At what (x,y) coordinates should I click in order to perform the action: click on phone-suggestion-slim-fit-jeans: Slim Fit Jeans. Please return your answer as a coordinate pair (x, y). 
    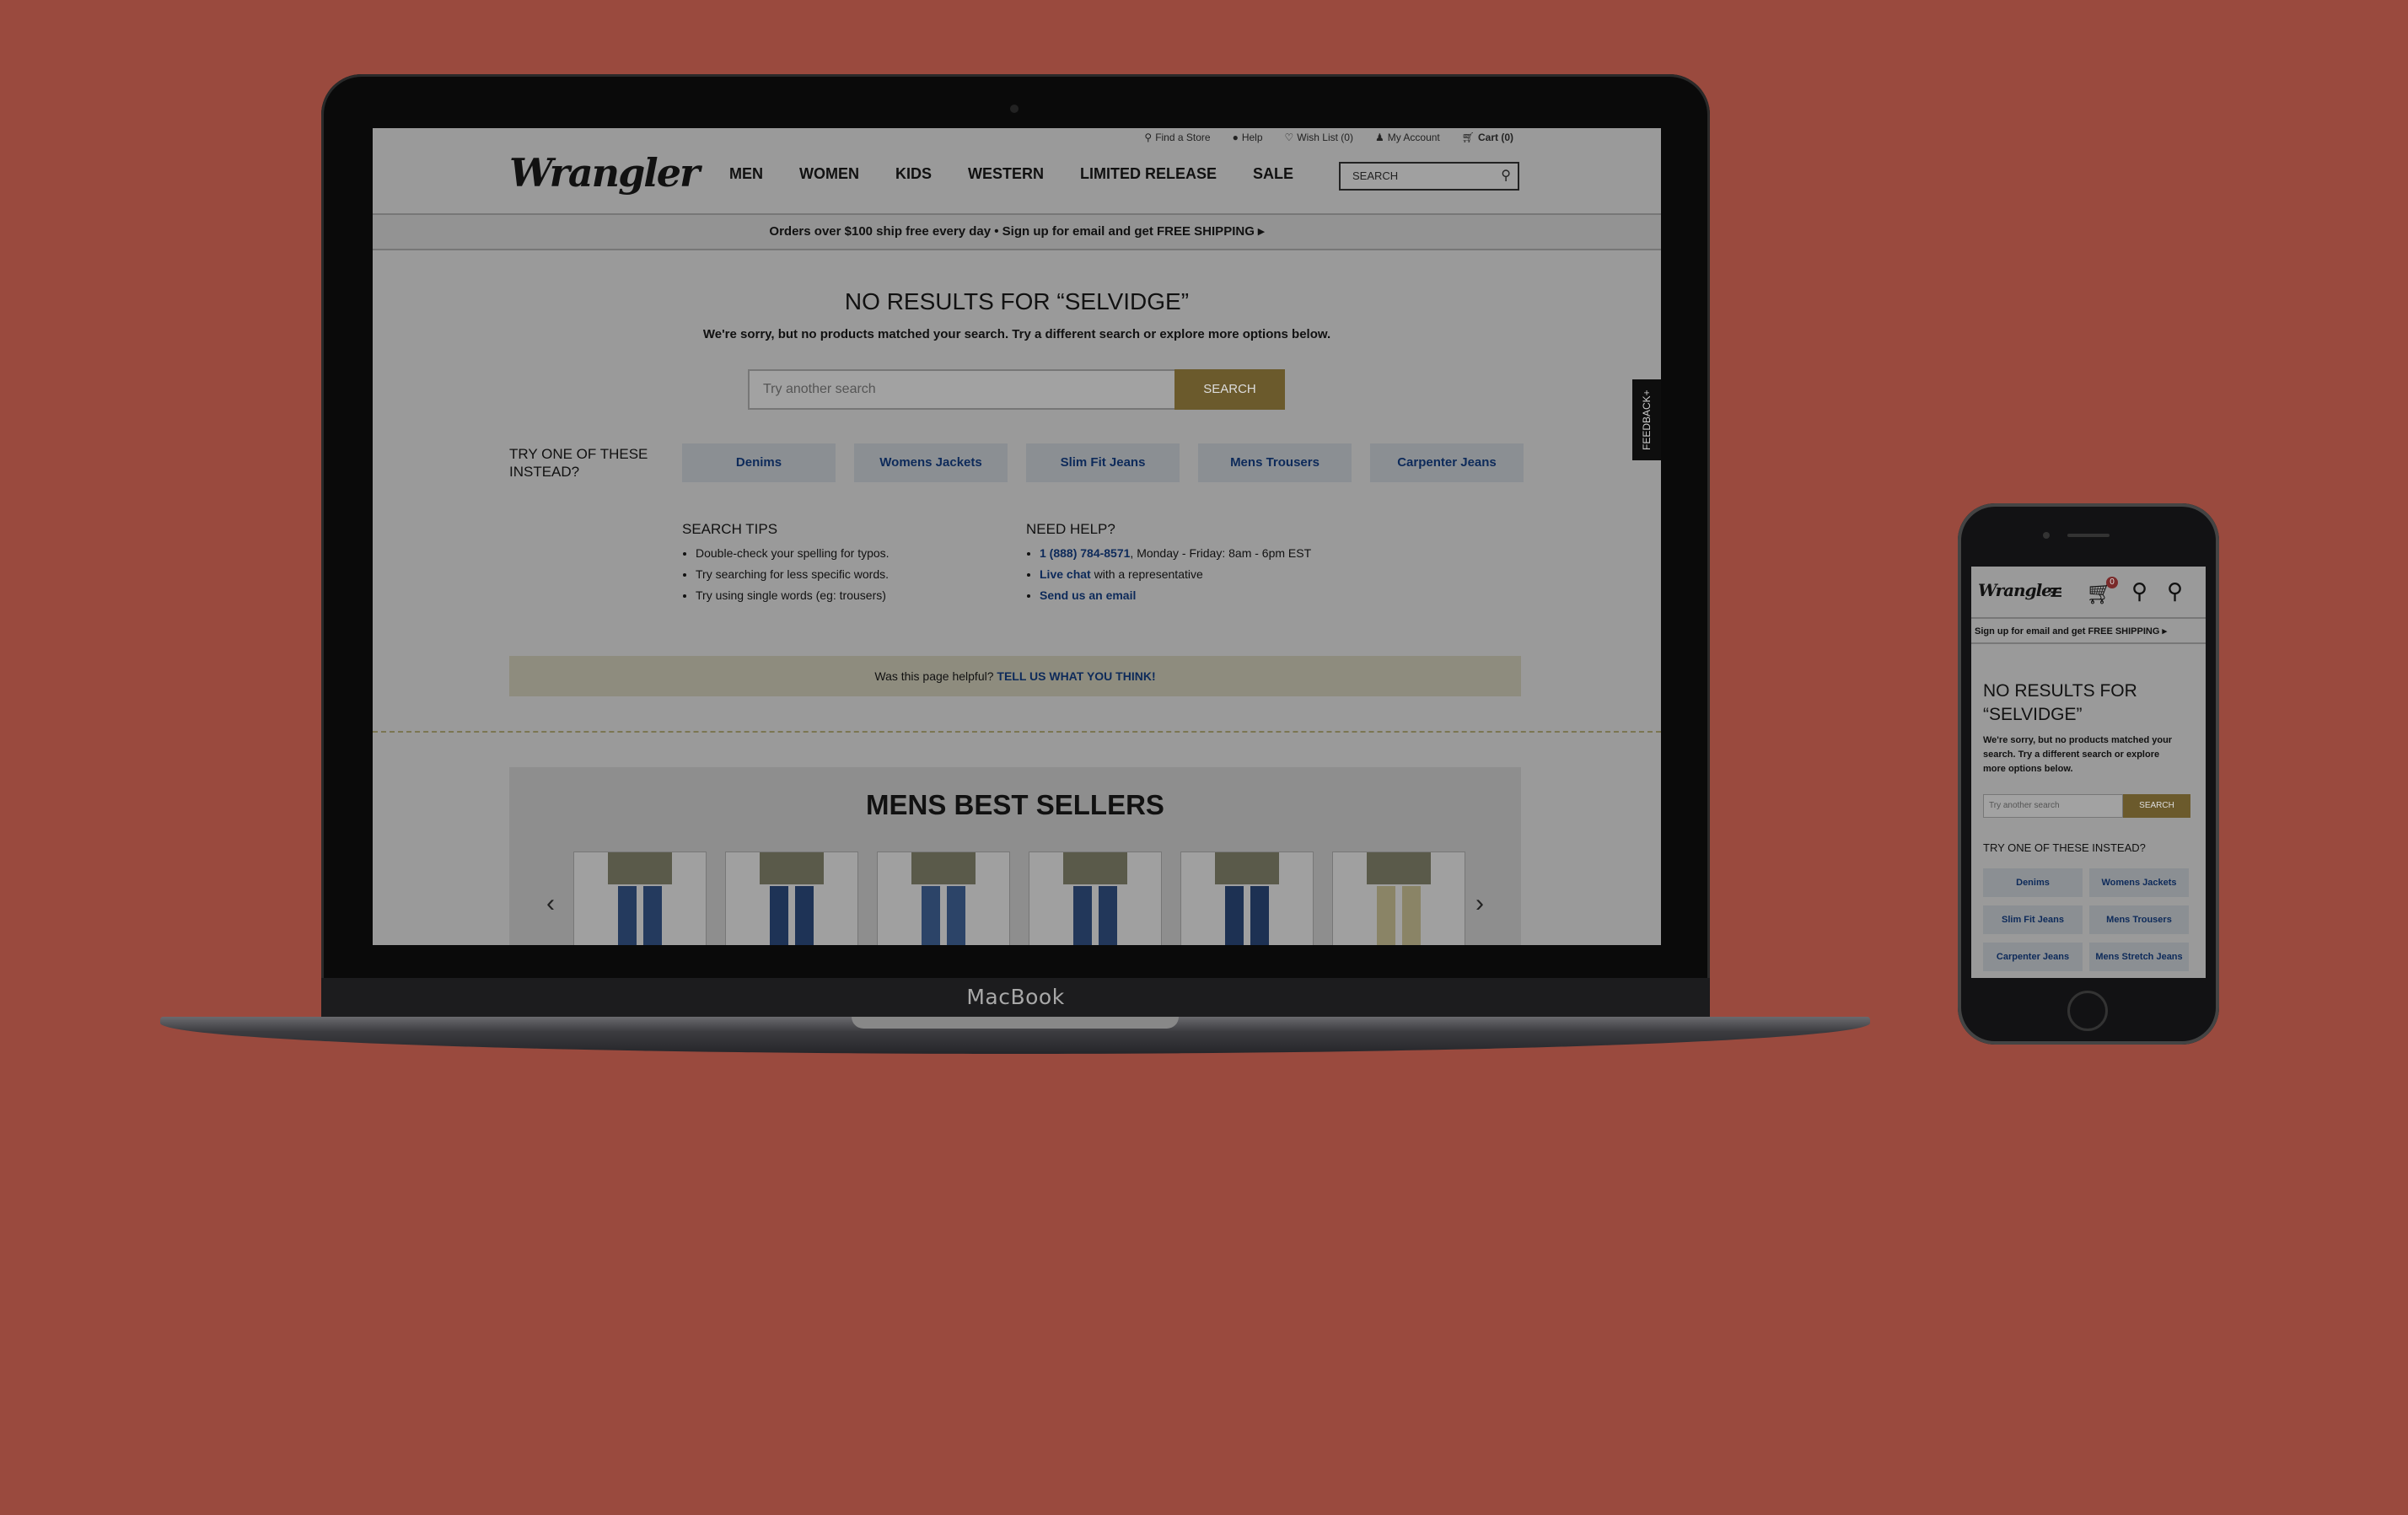
    Looking at the image, I should click on (2033, 919).